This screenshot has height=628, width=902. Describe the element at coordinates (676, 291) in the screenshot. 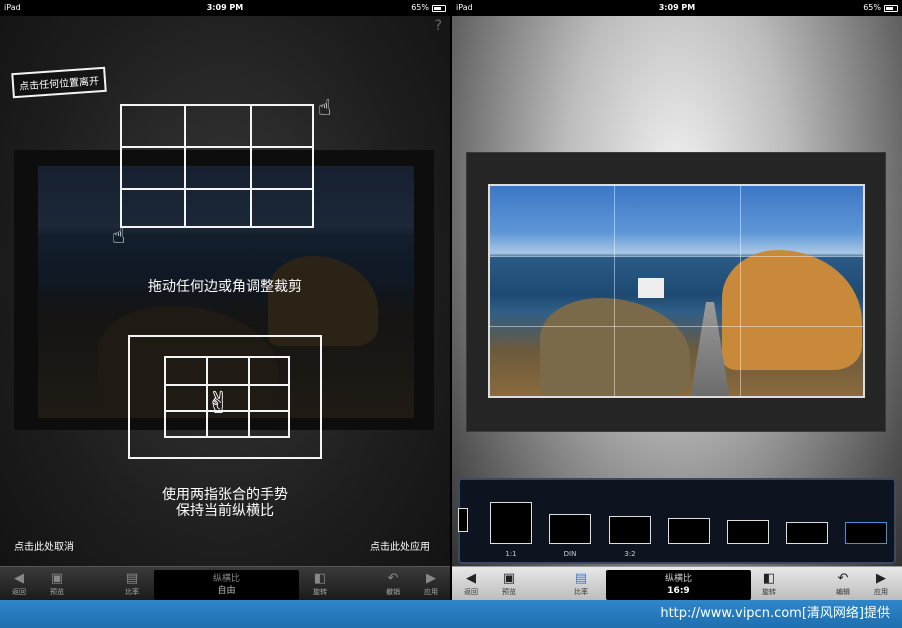

I see `crop-photo` at that location.